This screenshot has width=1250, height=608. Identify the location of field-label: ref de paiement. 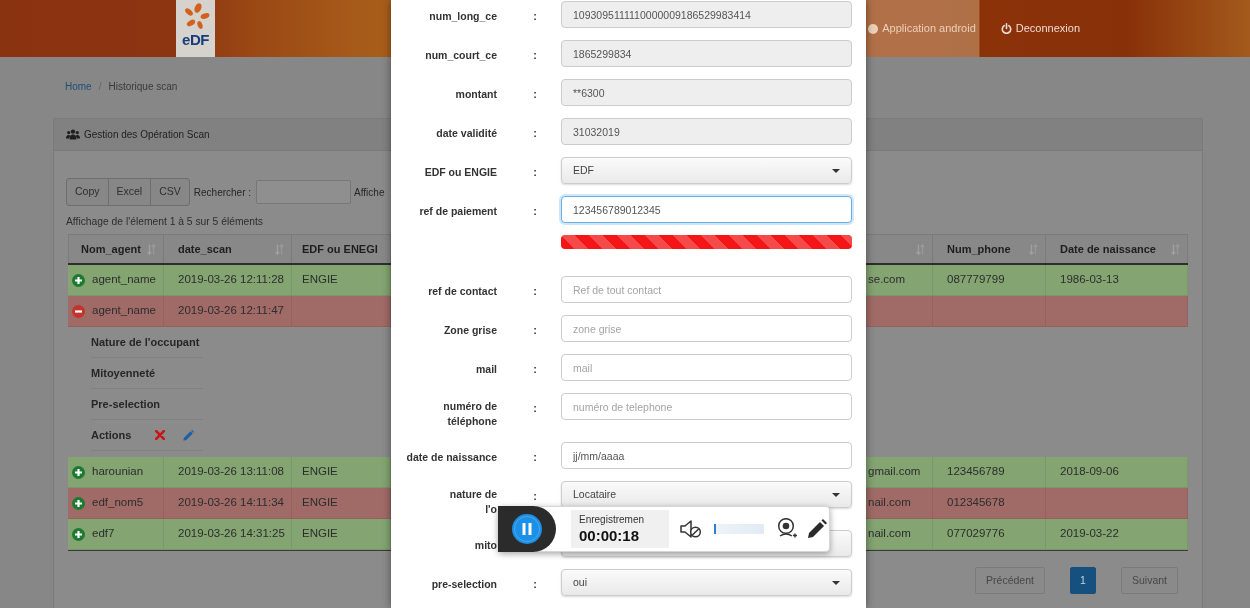
(458, 211).